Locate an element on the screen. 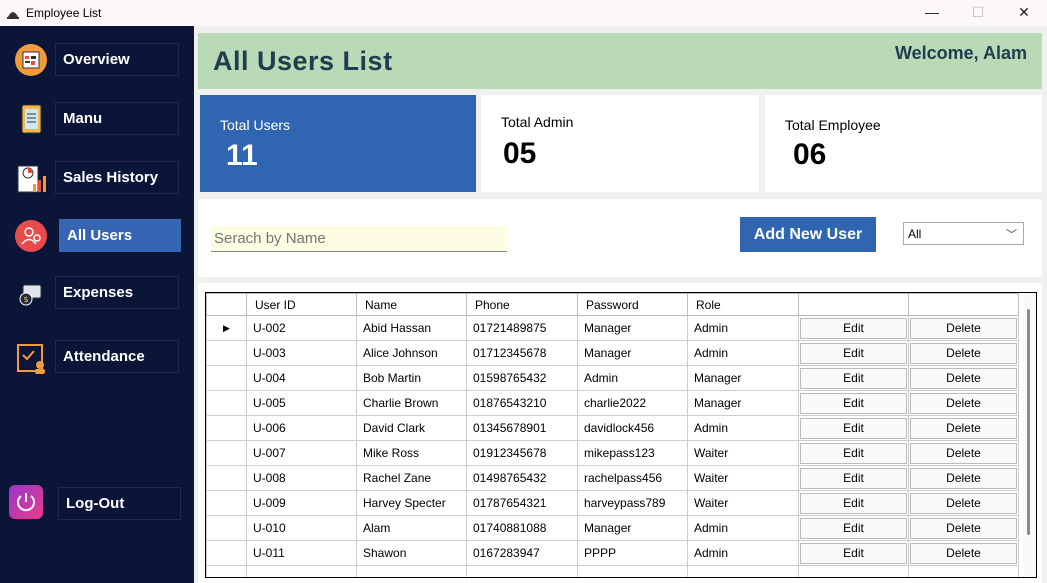  user-id-cell: U-003 is located at coordinates (301, 353).